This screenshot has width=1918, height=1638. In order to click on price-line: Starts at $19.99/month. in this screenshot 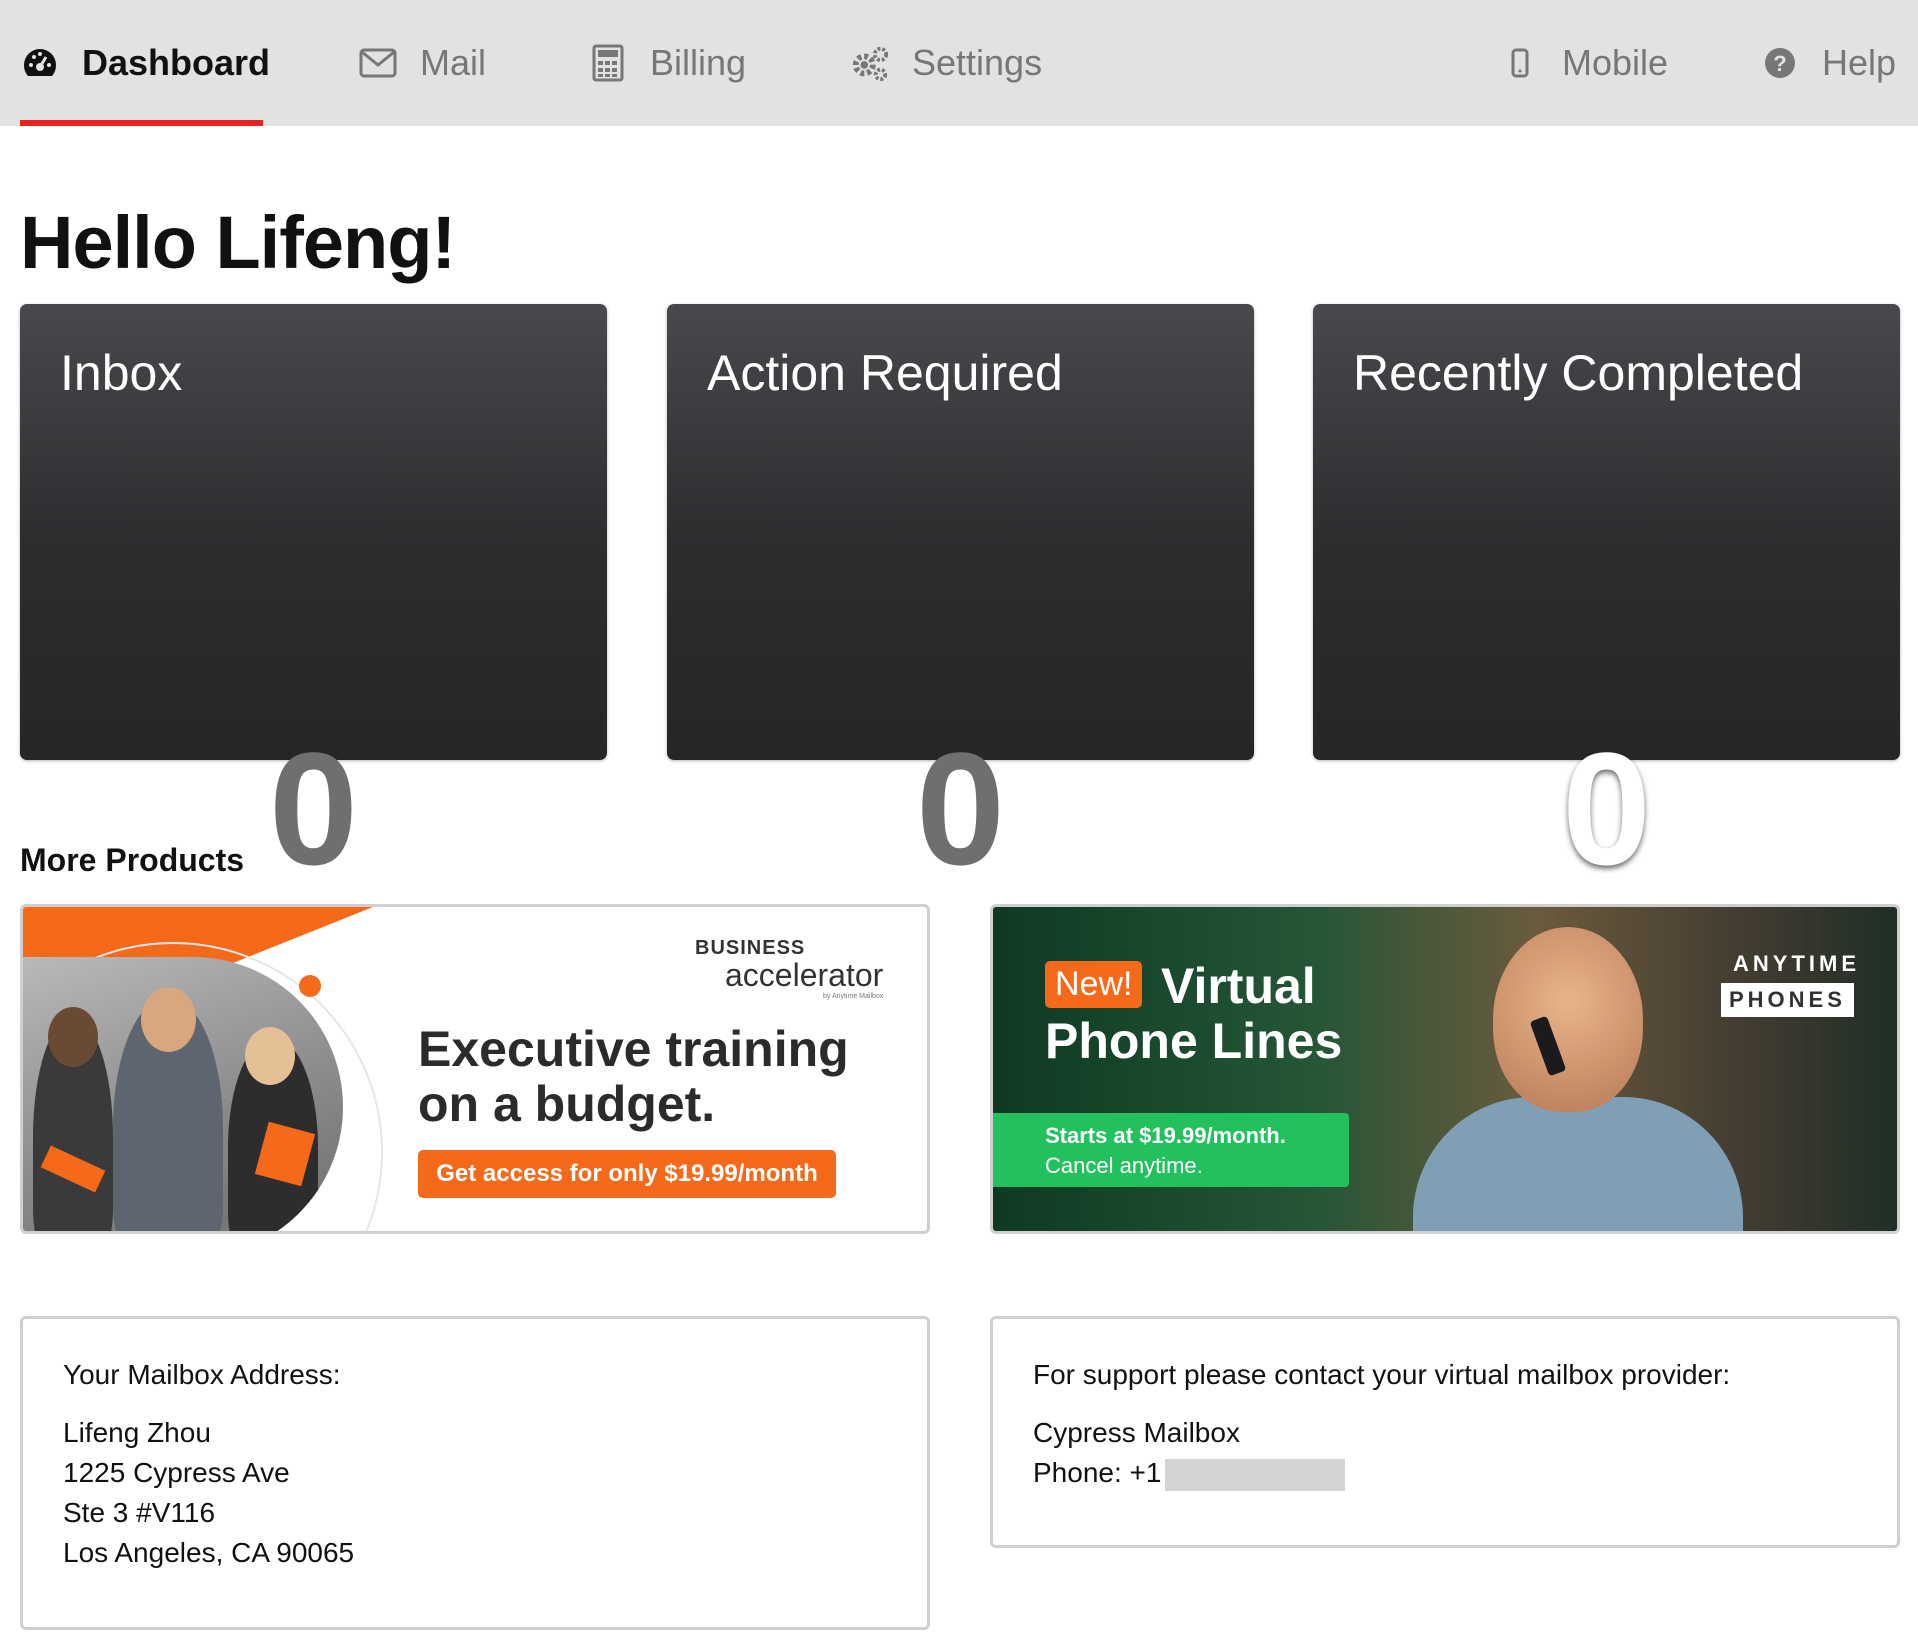, I will do `click(1165, 1135)`.